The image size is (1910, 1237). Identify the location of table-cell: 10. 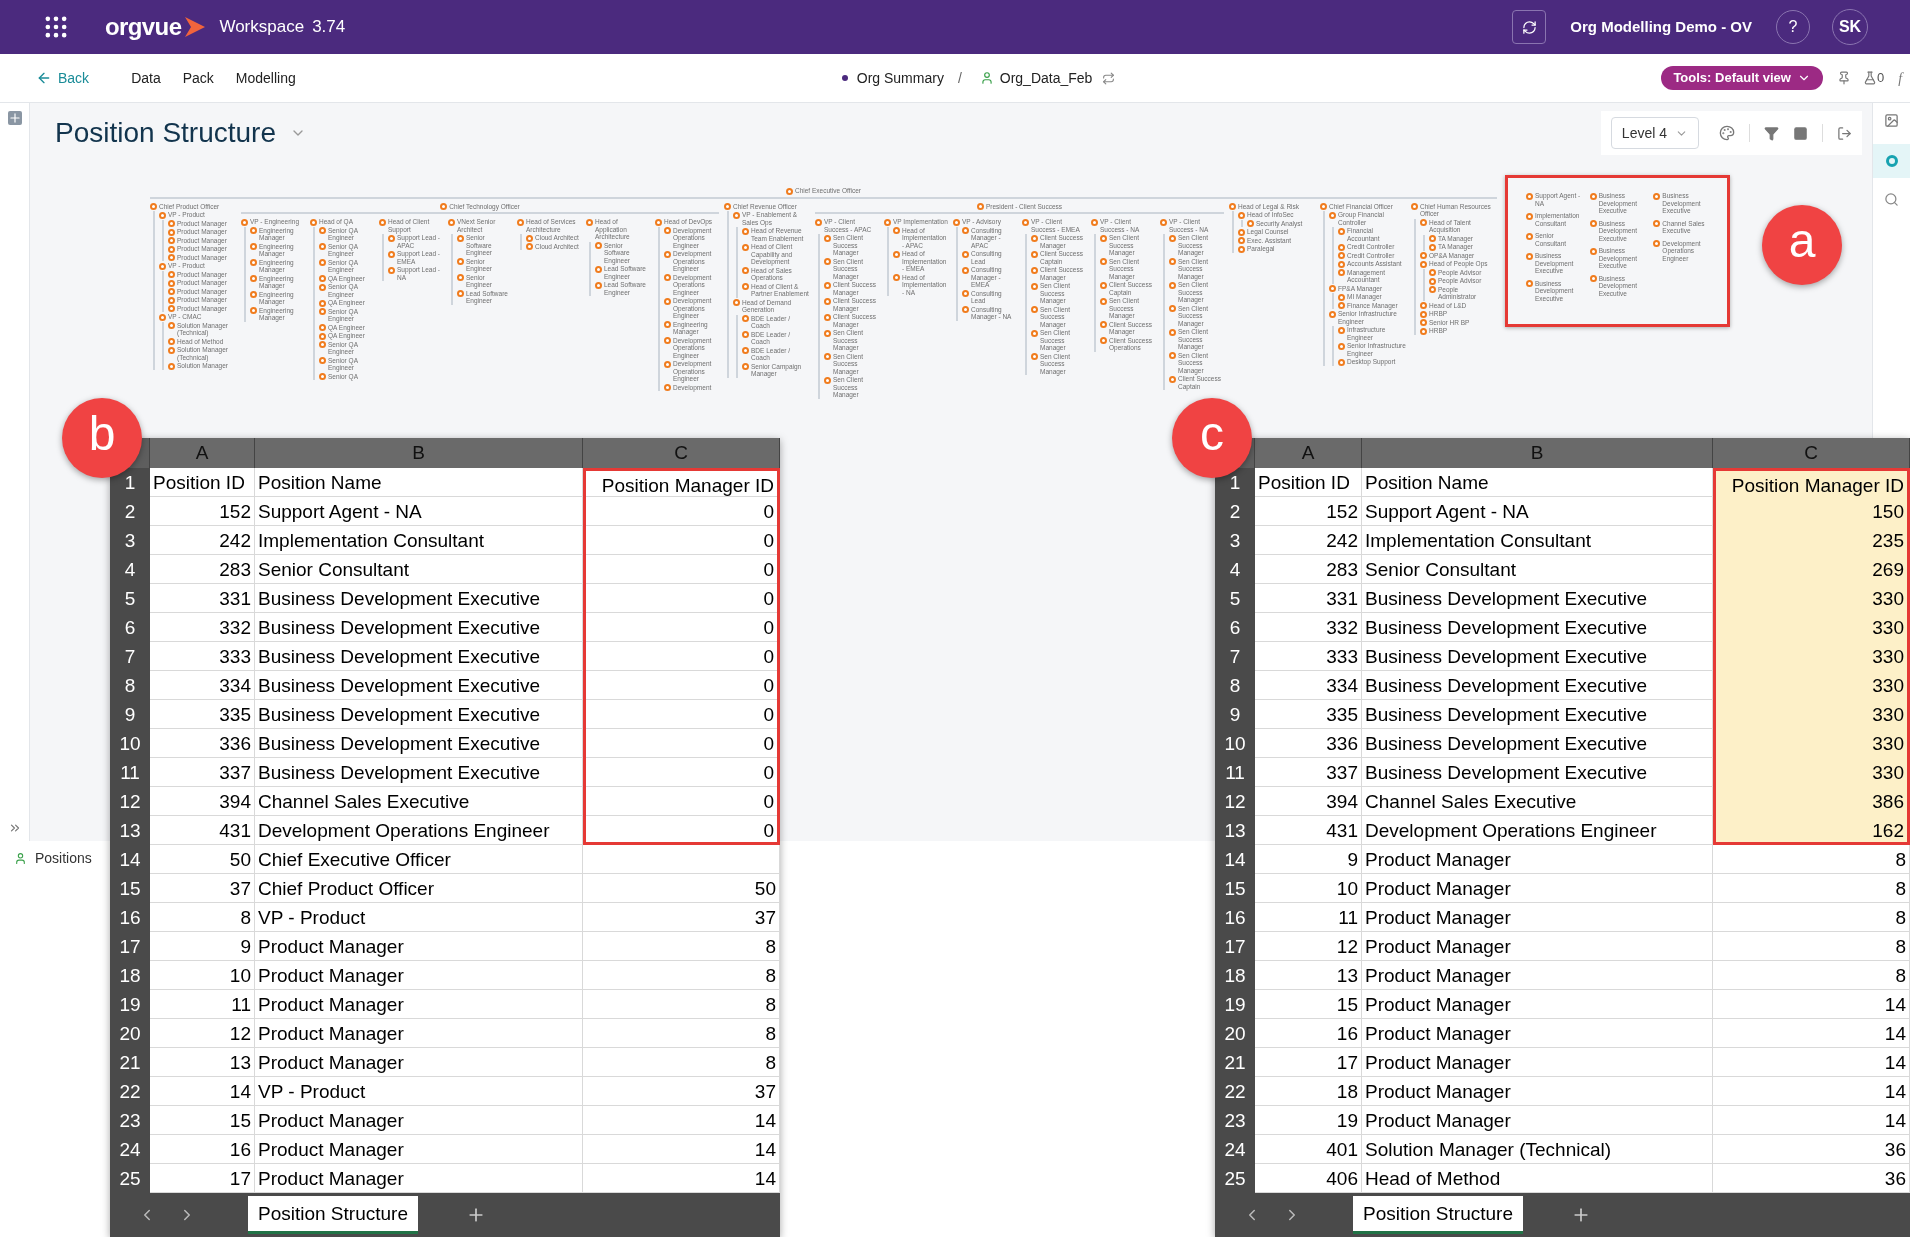
(1308, 888).